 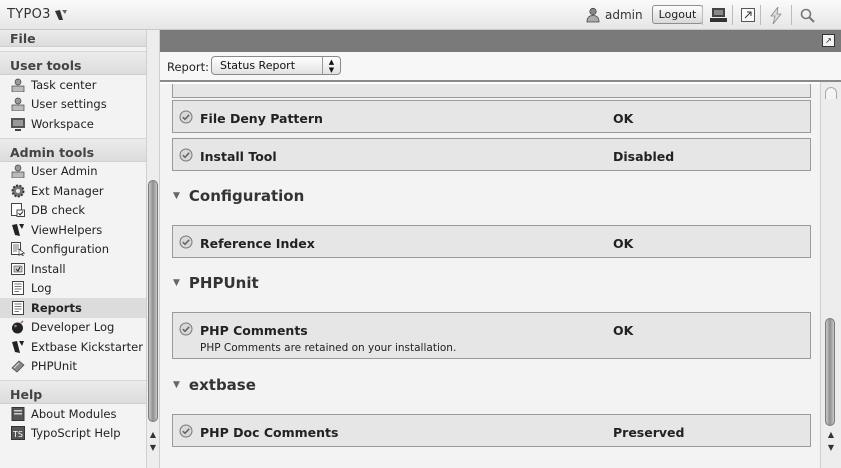 What do you see at coordinates (73, 105) in the screenshot?
I see `menu-item-user-settings: User settings` at bounding box center [73, 105].